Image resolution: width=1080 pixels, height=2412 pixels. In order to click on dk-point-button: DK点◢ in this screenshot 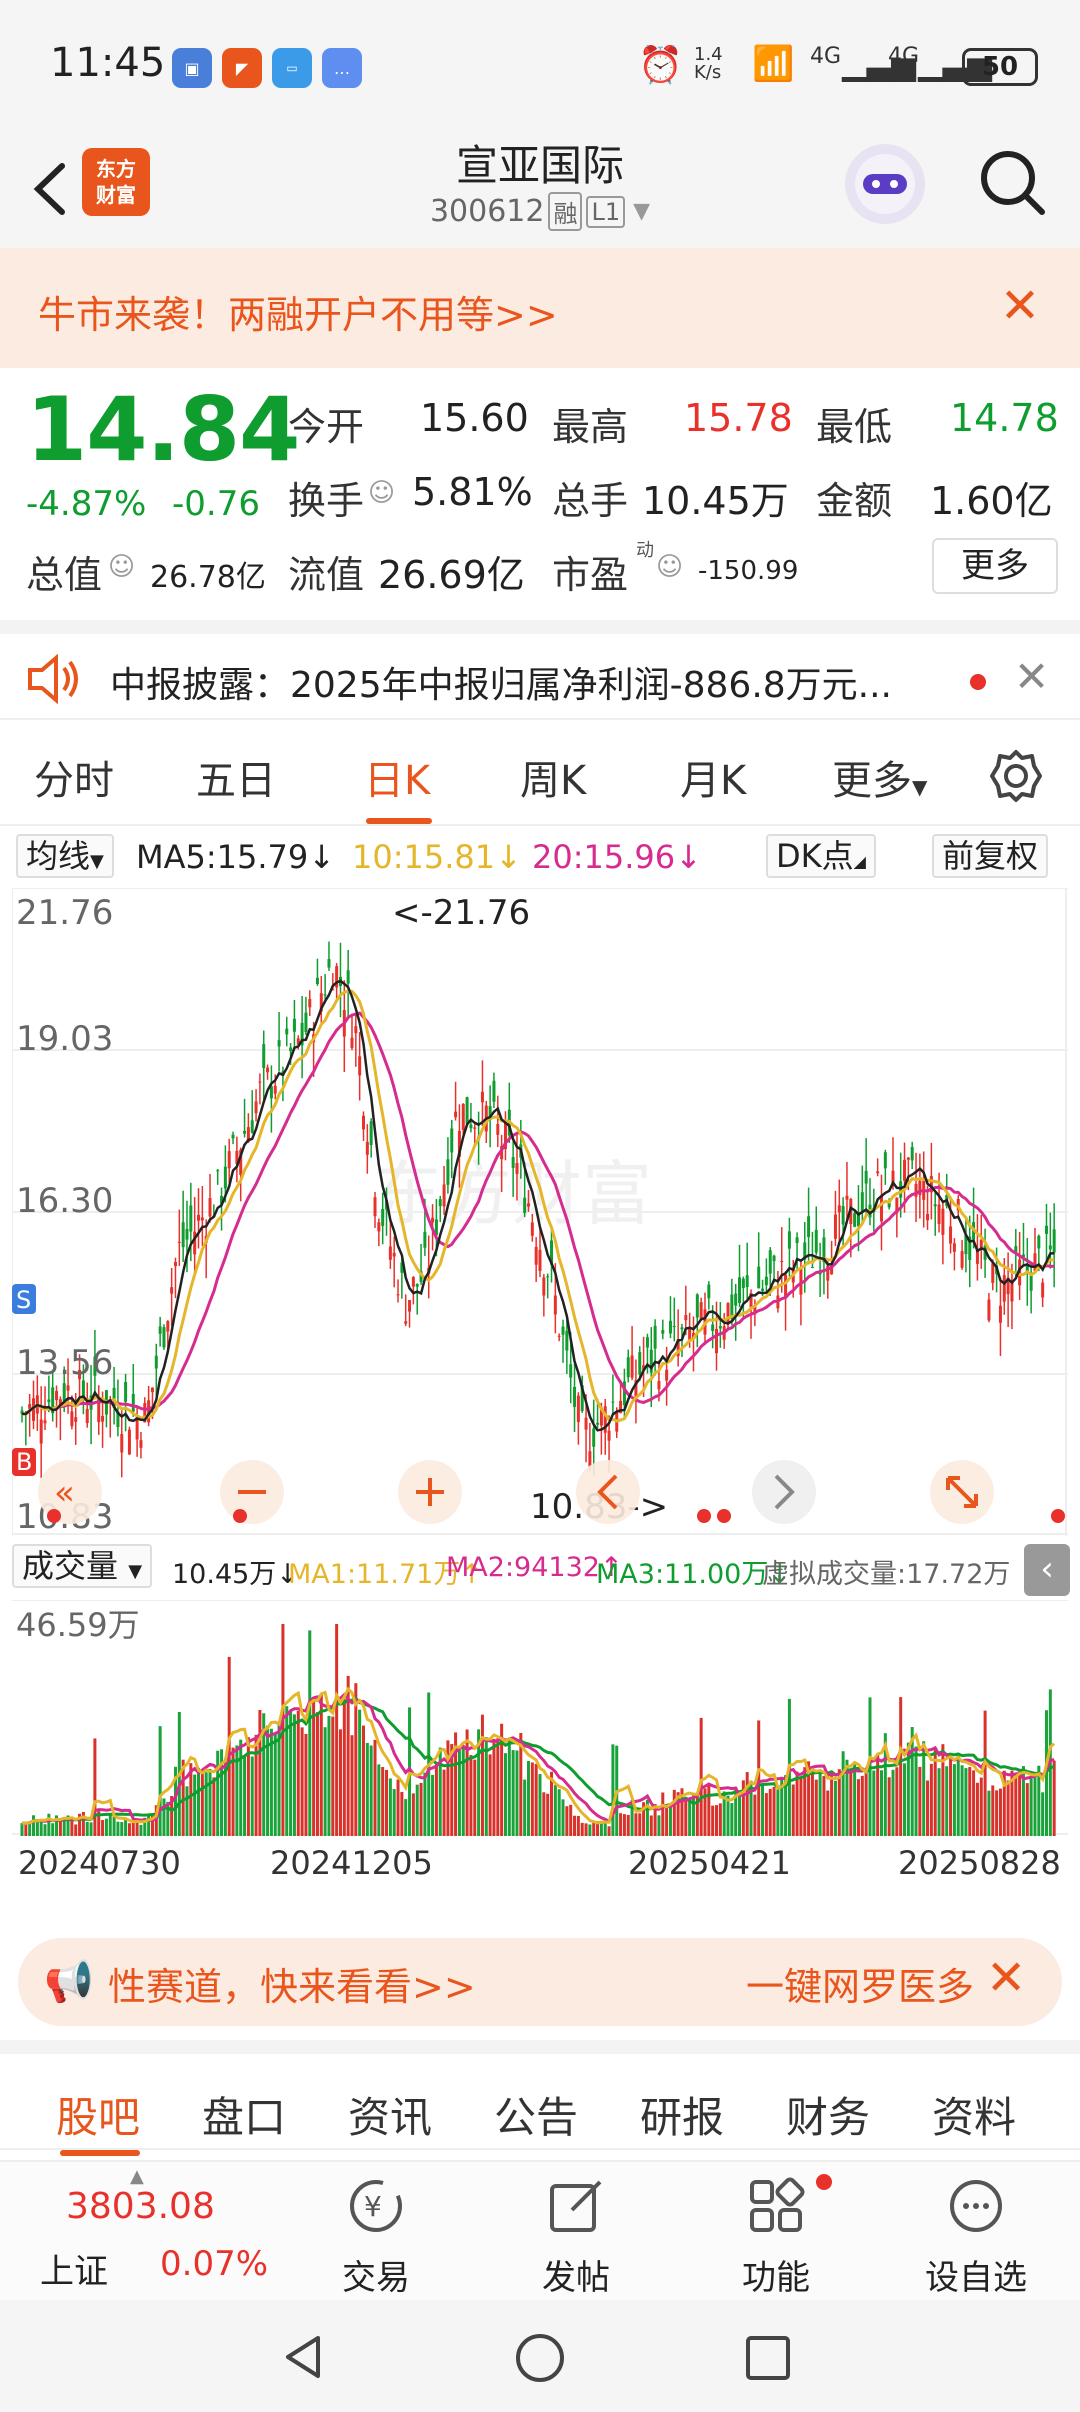, I will do `click(821, 856)`.